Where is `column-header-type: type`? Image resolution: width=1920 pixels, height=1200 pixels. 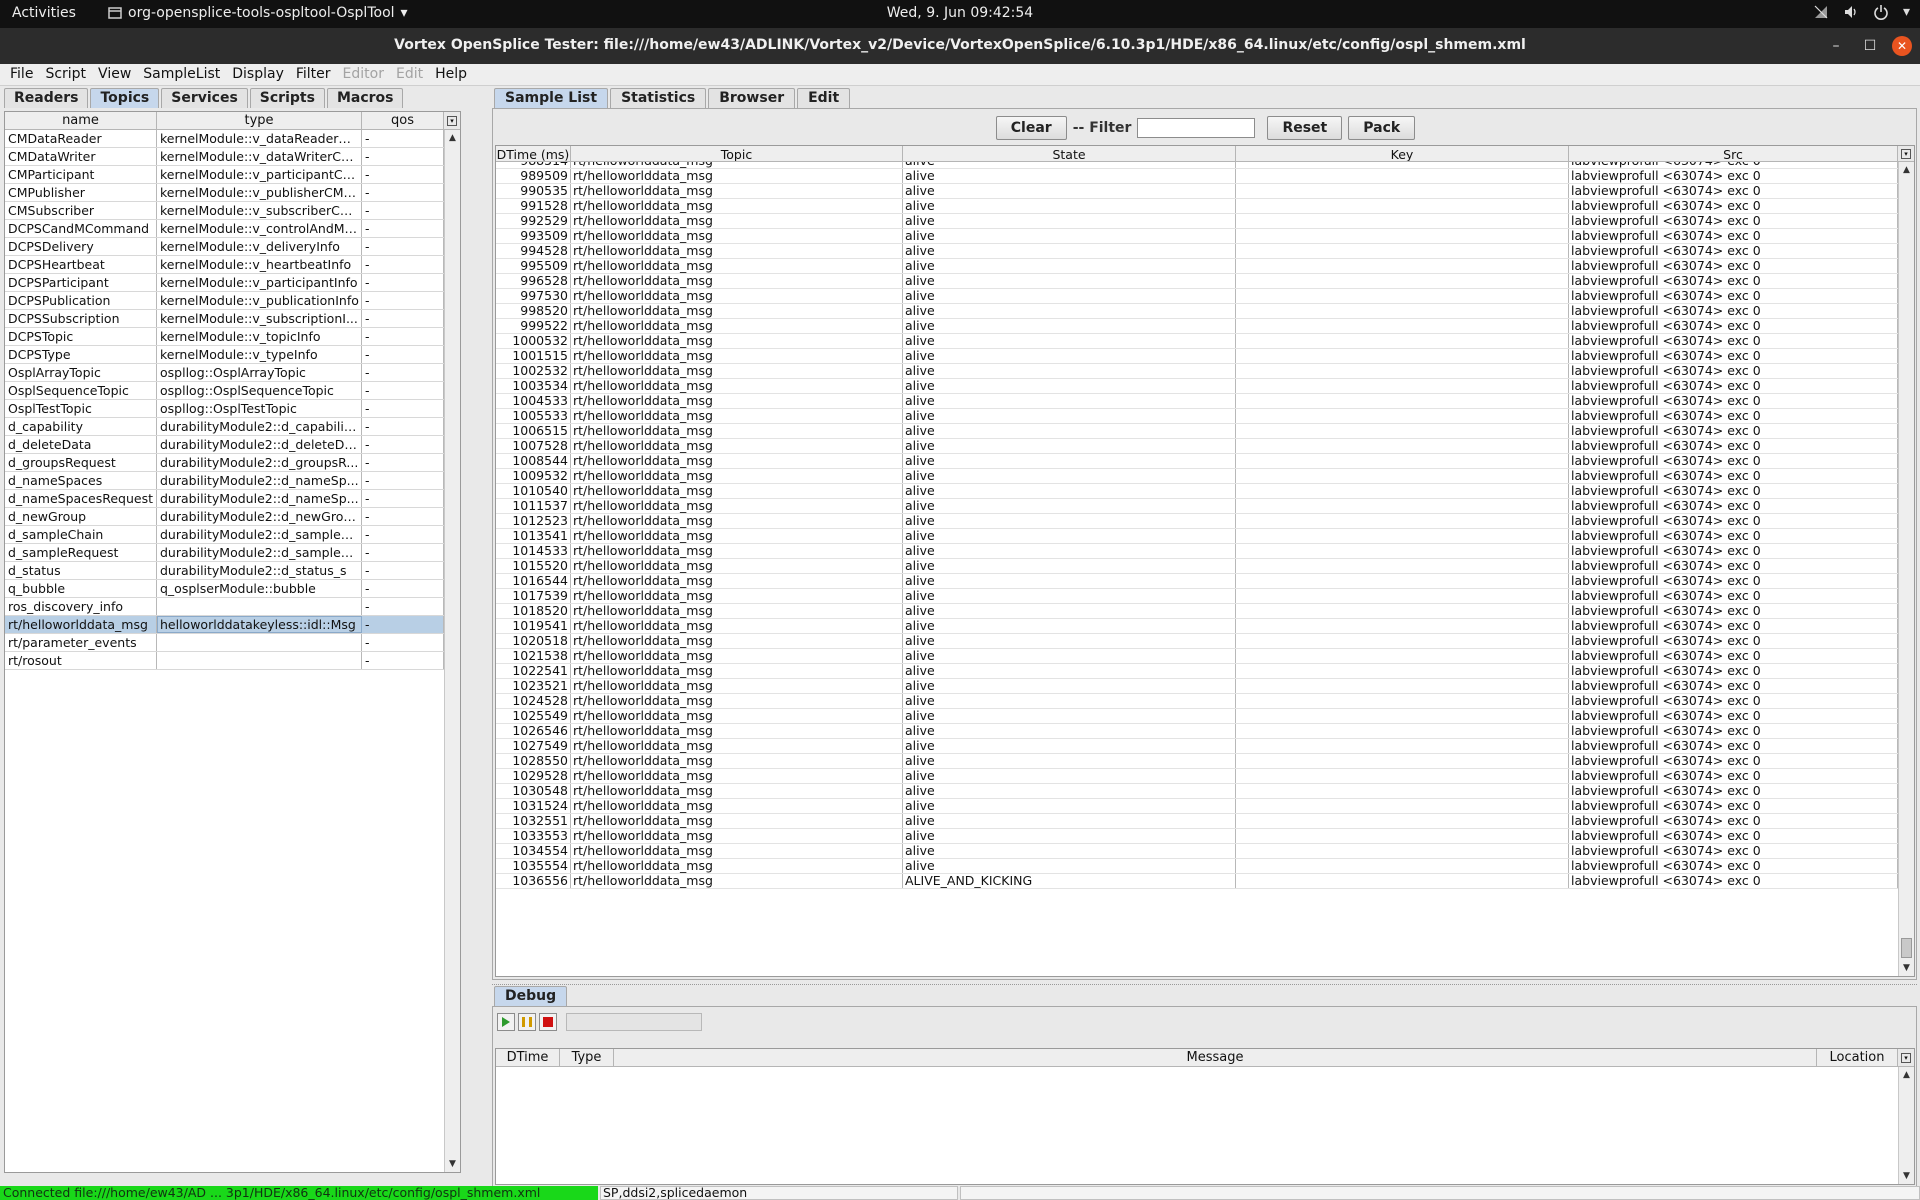 column-header-type: type is located at coordinates (259, 120).